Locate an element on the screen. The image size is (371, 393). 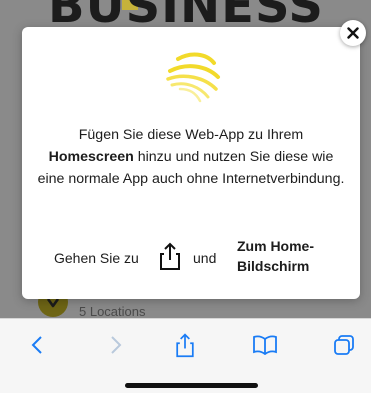
share-button is located at coordinates (185, 345).